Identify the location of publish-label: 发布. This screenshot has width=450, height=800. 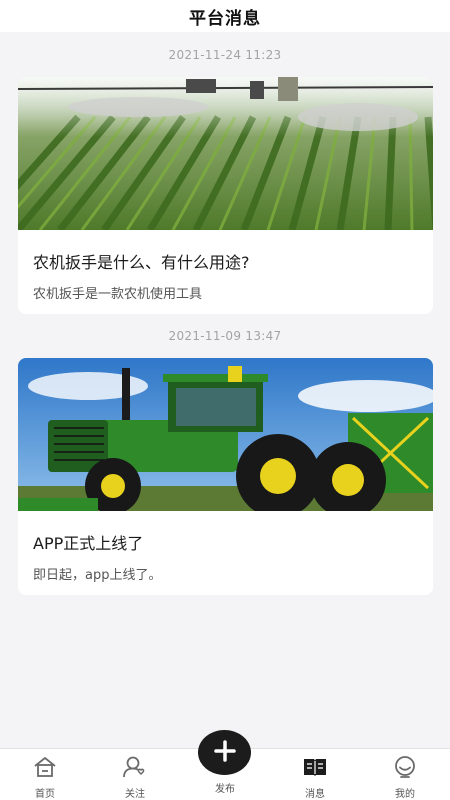
(225, 787).